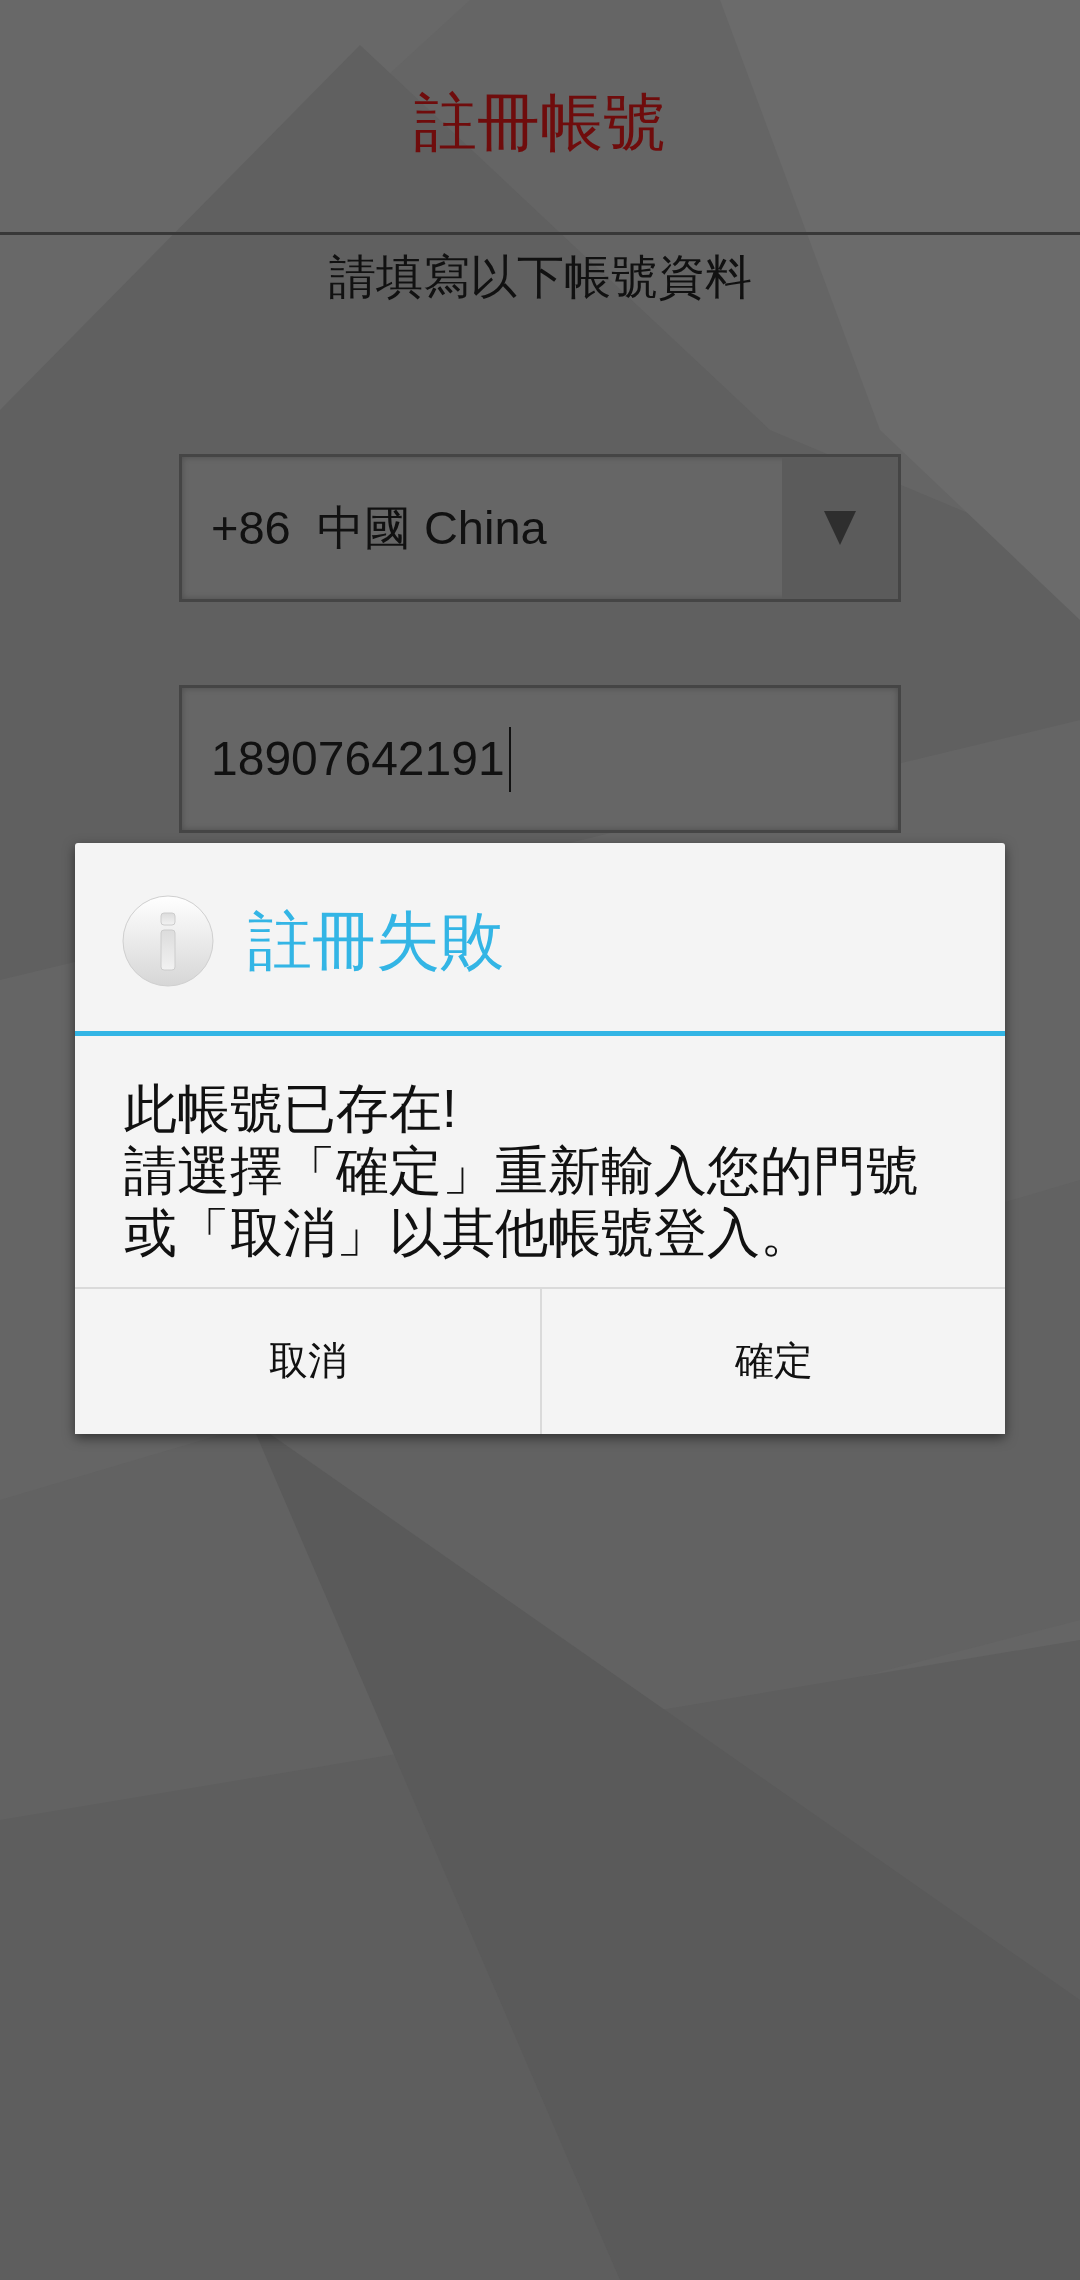  Describe the element at coordinates (168, 941) in the screenshot. I see `info-icon` at that location.